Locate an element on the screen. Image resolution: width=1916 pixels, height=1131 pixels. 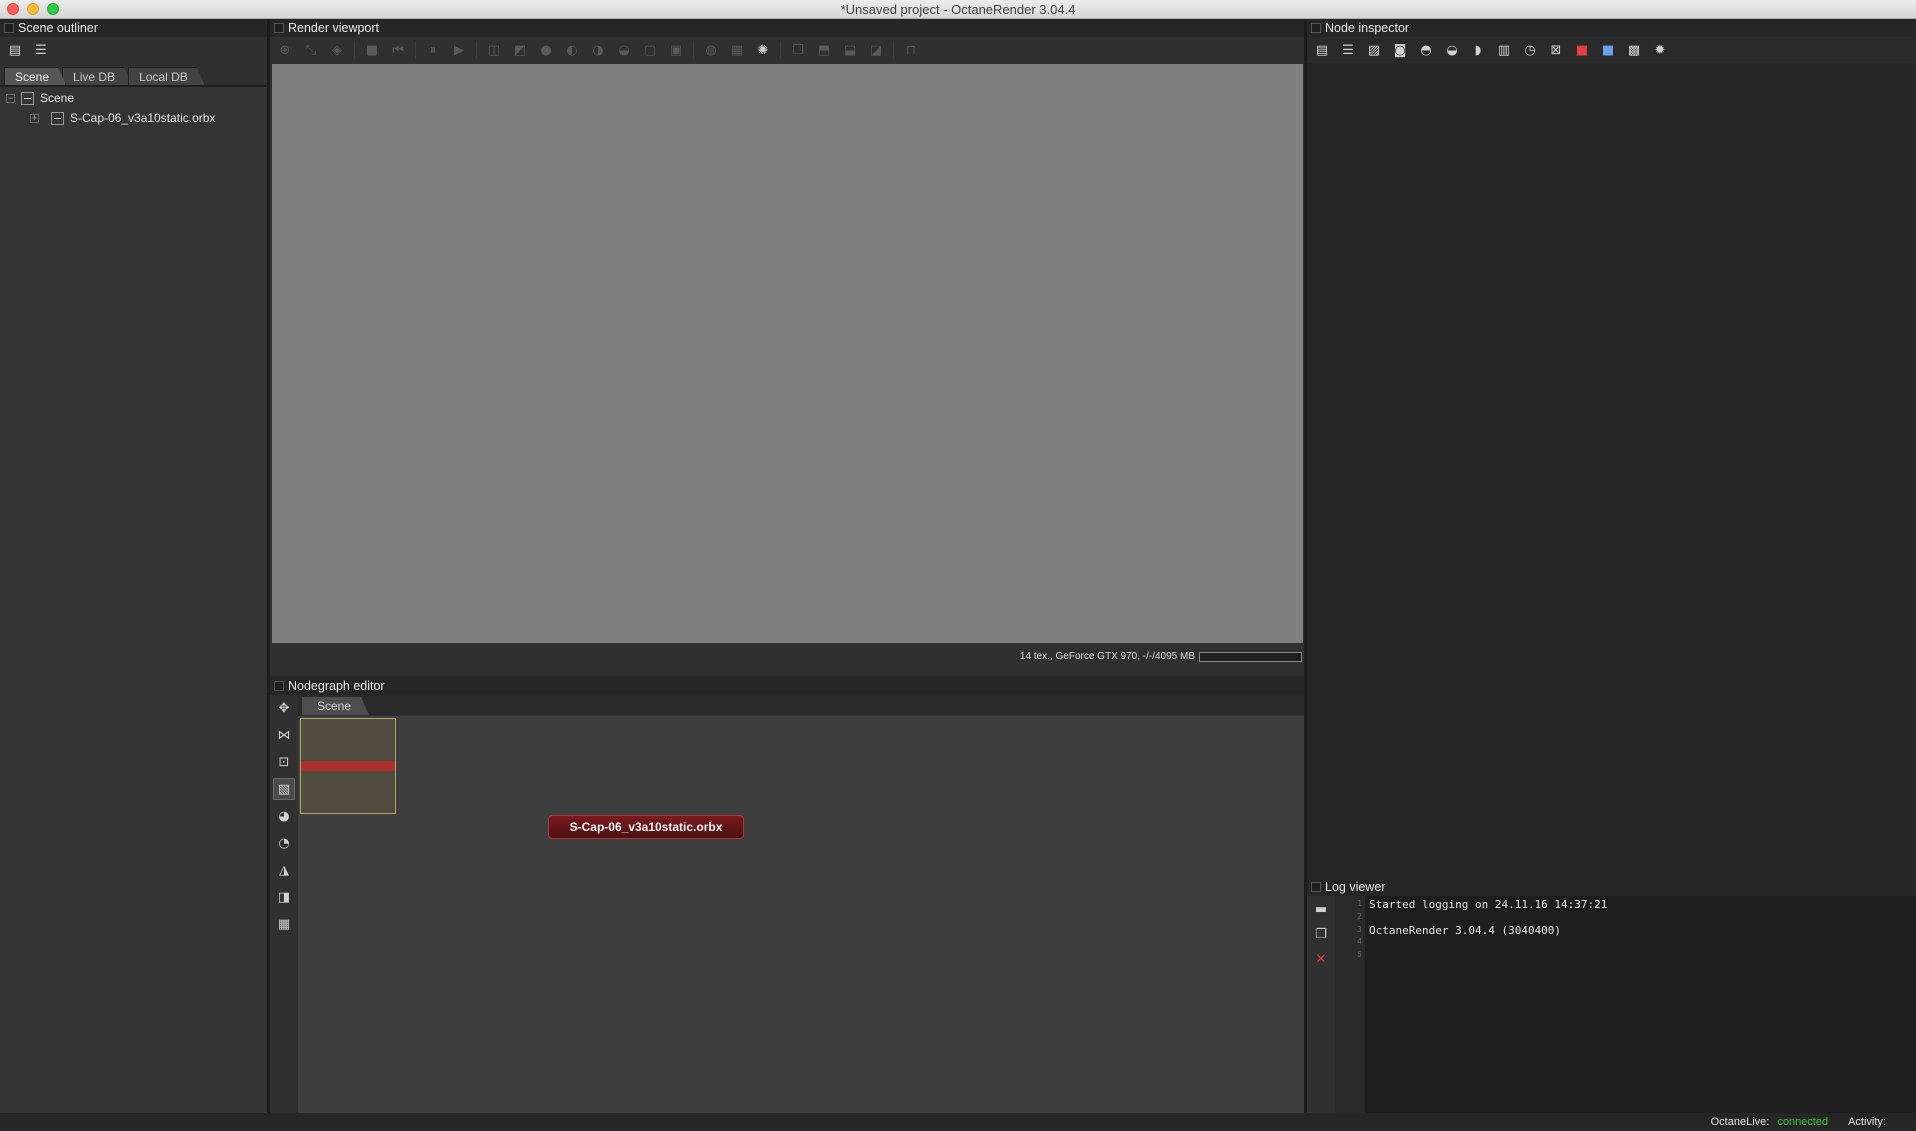
node-tool-icon: ✥ is located at coordinates (284, 708).